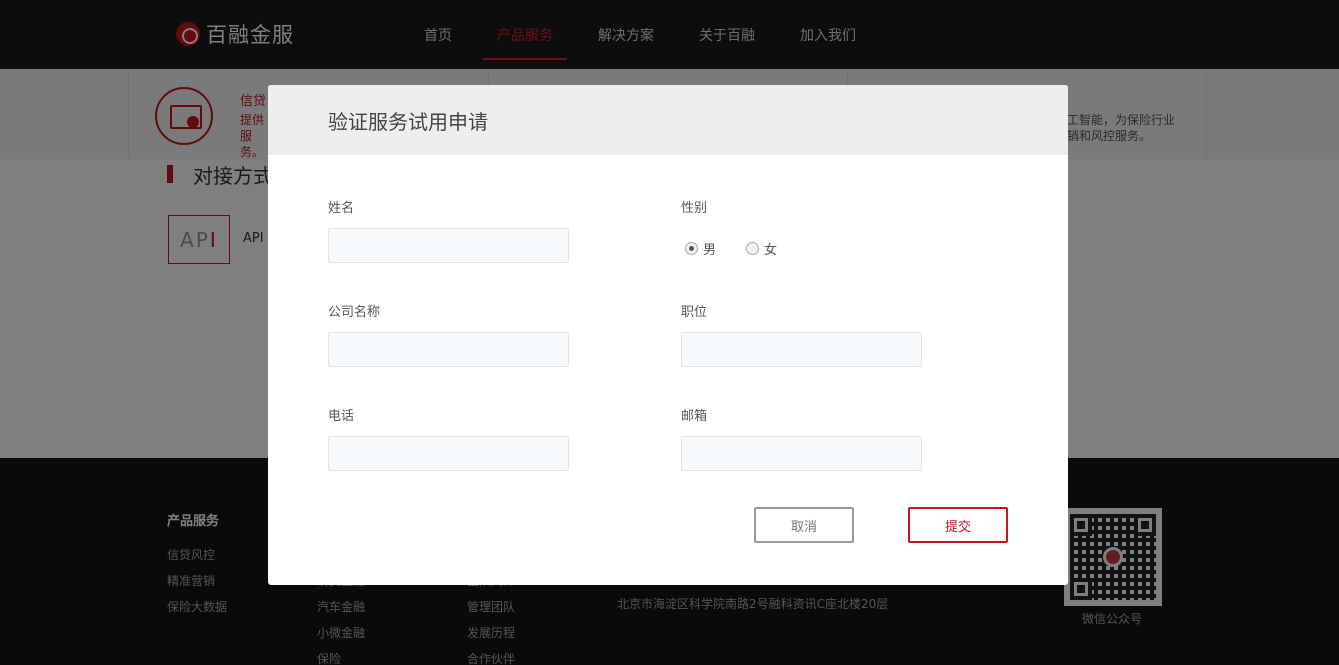 The image size is (1339, 665). What do you see at coordinates (408, 121) in the screenshot?
I see `modal-title: 验证服务试用申请` at bounding box center [408, 121].